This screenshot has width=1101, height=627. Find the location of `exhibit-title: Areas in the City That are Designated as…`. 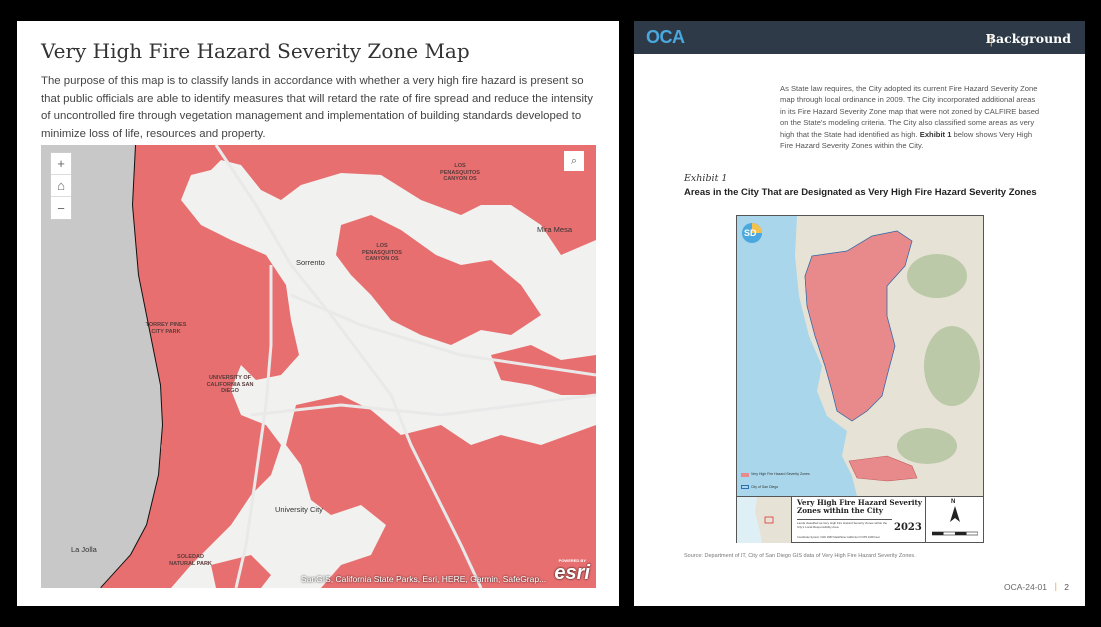

exhibit-title: Areas in the City That are Designated as… is located at coordinates (860, 192).